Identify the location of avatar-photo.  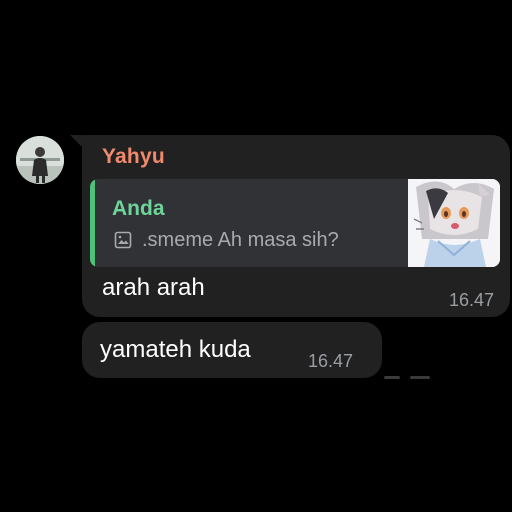
(40, 160).